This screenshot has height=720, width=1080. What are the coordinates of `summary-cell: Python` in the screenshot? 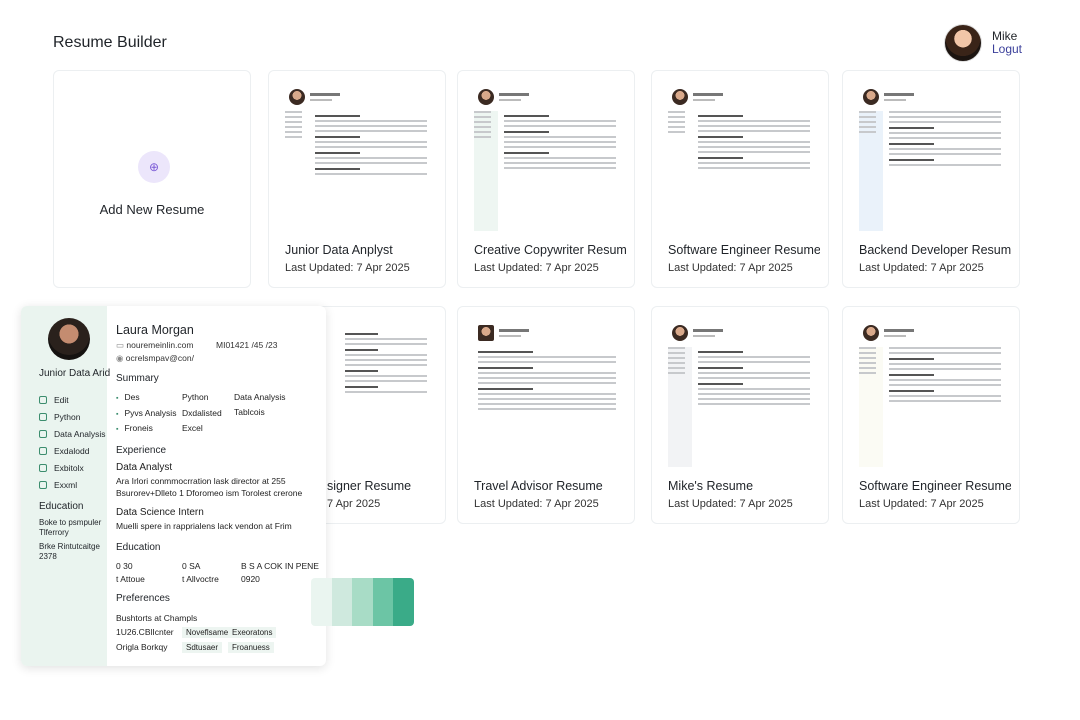 It's located at (195, 397).